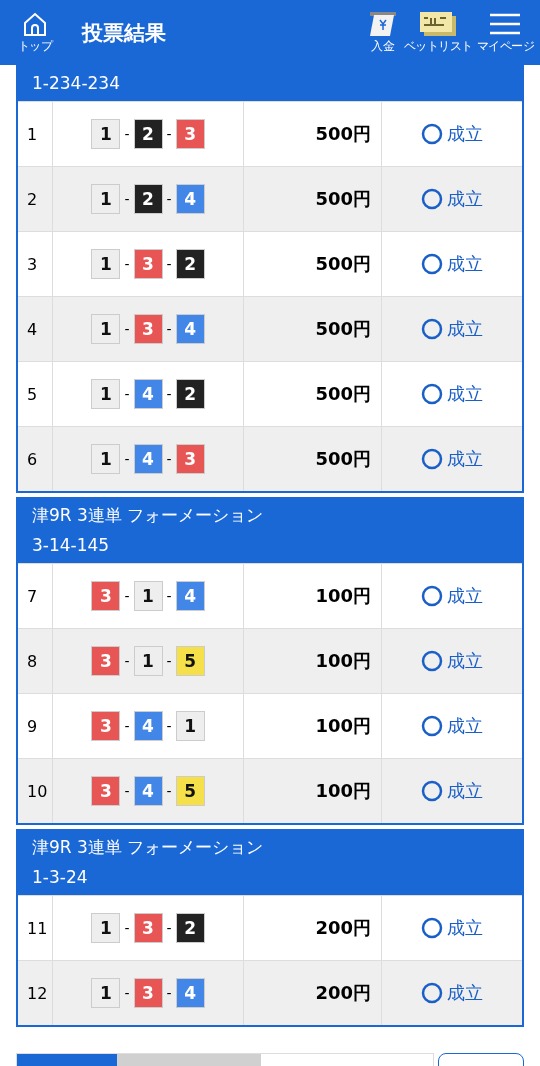 This screenshot has width=540, height=1066. Describe the element at coordinates (60, 877) in the screenshot. I see `bet-combination: 1-3-24` at that location.